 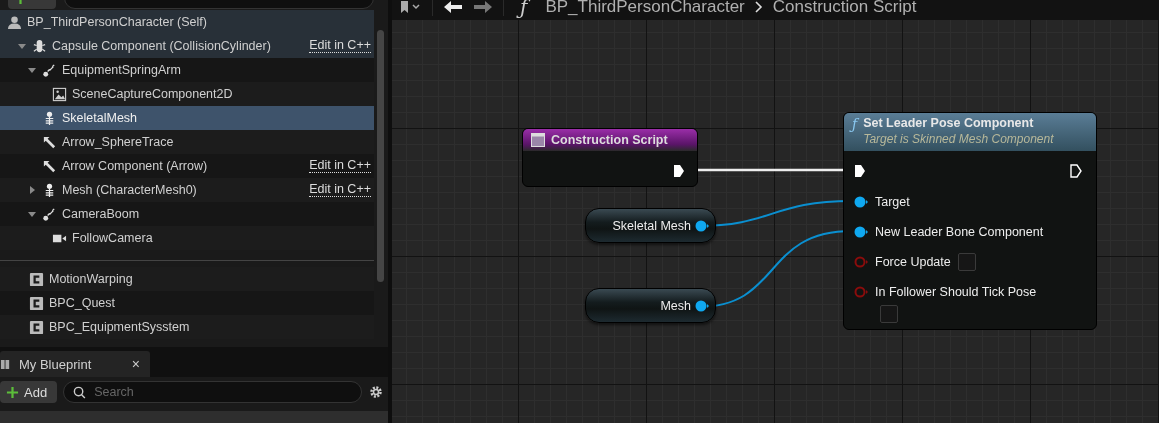 I want to click on my-blueprint-tab: My Blueprint ×, so click(x=75, y=364).